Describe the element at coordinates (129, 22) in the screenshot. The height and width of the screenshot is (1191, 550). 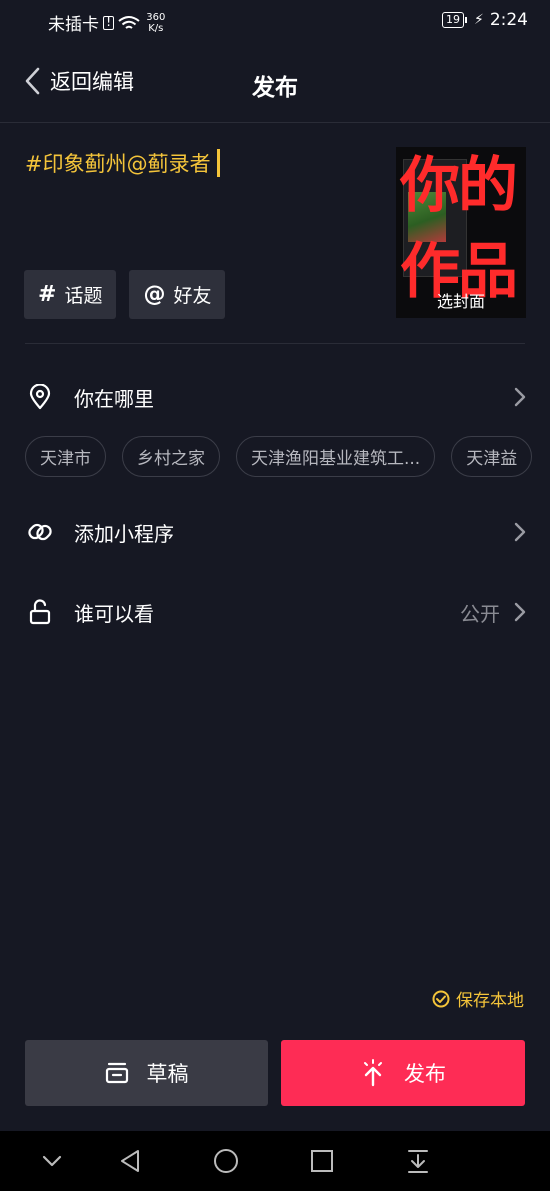
I see `wifi-icon` at that location.